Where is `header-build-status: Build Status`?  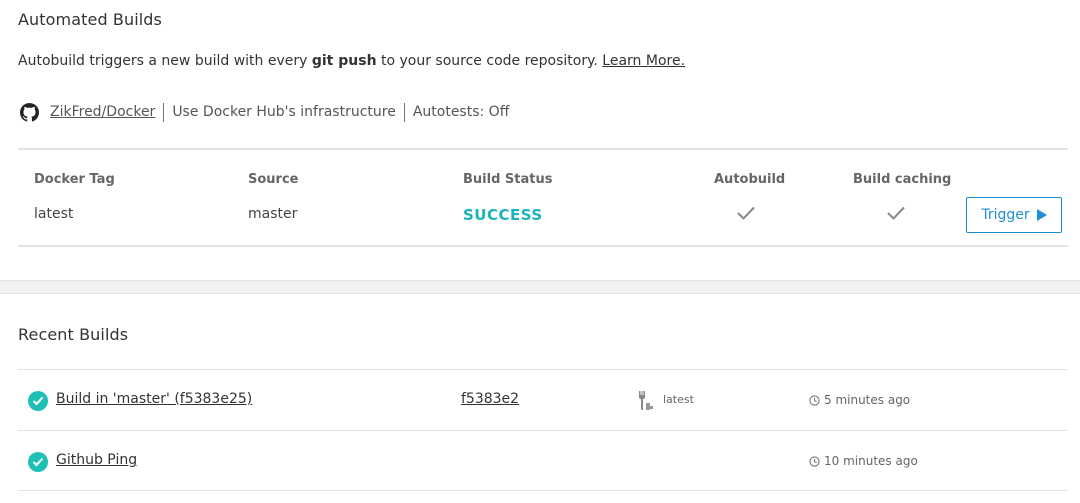
header-build-status: Build Status is located at coordinates (508, 179).